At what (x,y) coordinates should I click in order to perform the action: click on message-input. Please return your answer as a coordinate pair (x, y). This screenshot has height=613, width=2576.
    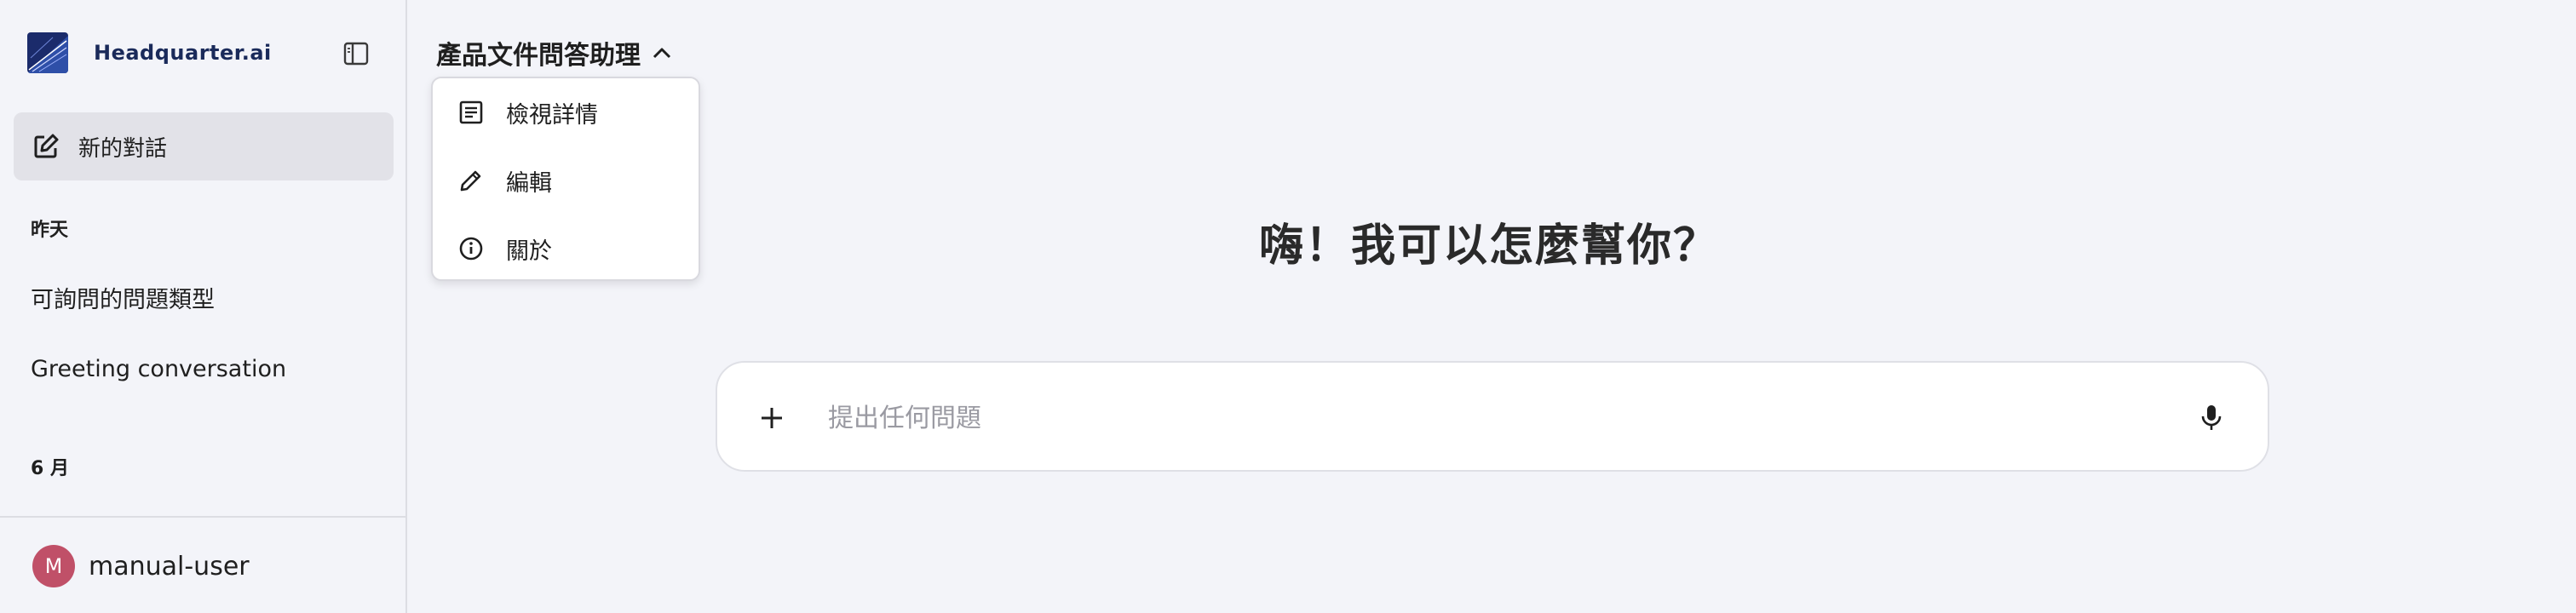
    Looking at the image, I should click on (1457, 418).